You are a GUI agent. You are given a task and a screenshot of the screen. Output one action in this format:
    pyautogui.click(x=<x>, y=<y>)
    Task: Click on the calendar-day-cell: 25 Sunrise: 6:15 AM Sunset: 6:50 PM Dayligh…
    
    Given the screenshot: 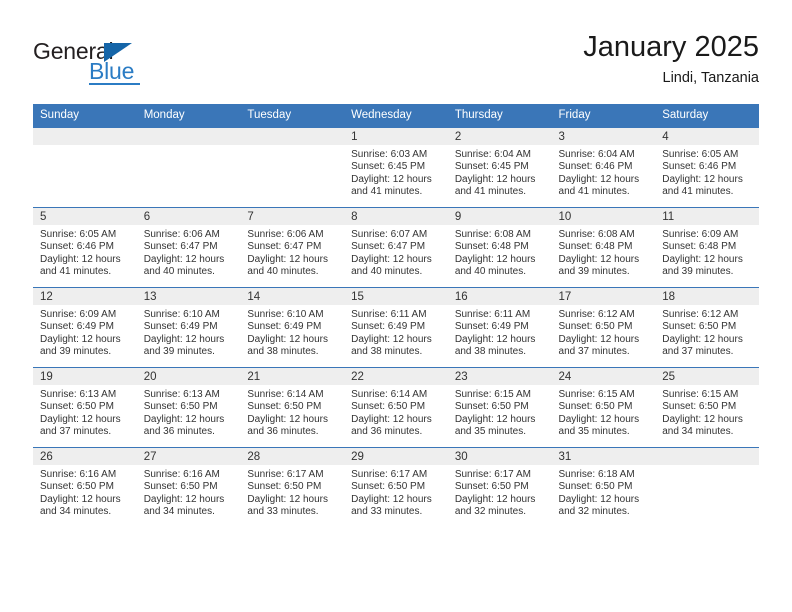 What is the action you would take?
    pyautogui.click(x=707, y=407)
    